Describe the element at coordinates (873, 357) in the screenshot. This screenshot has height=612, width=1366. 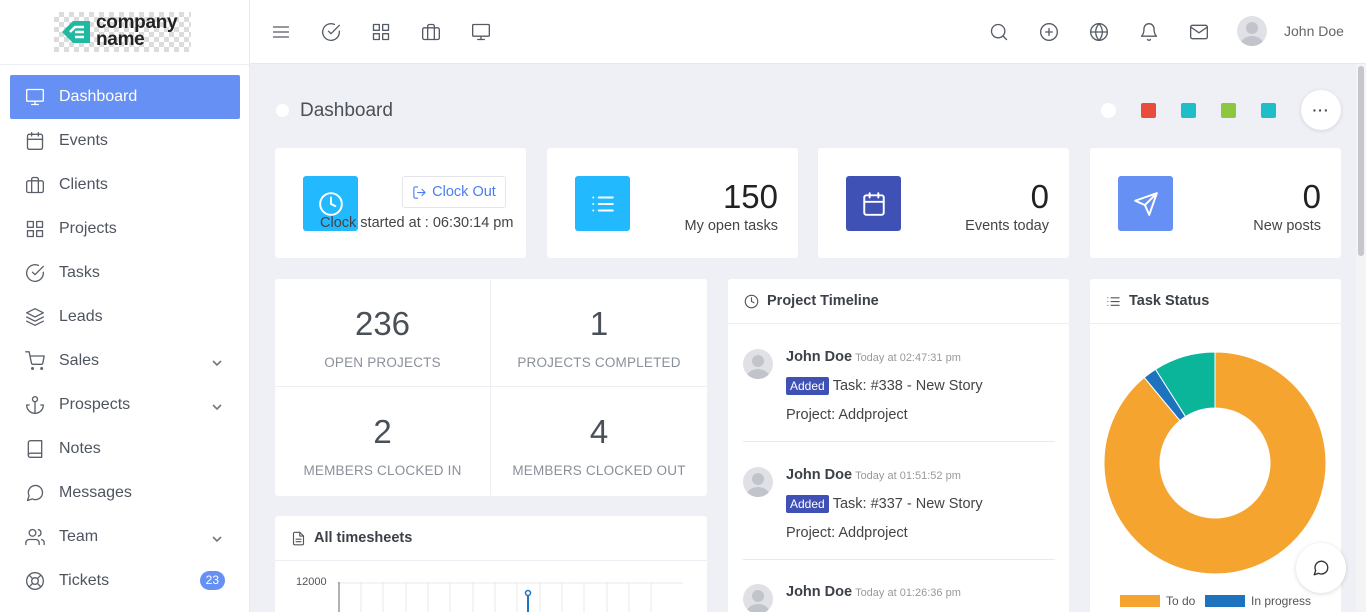
I see `timeline-user: John Doe Today at 02:47:31 pm` at that location.